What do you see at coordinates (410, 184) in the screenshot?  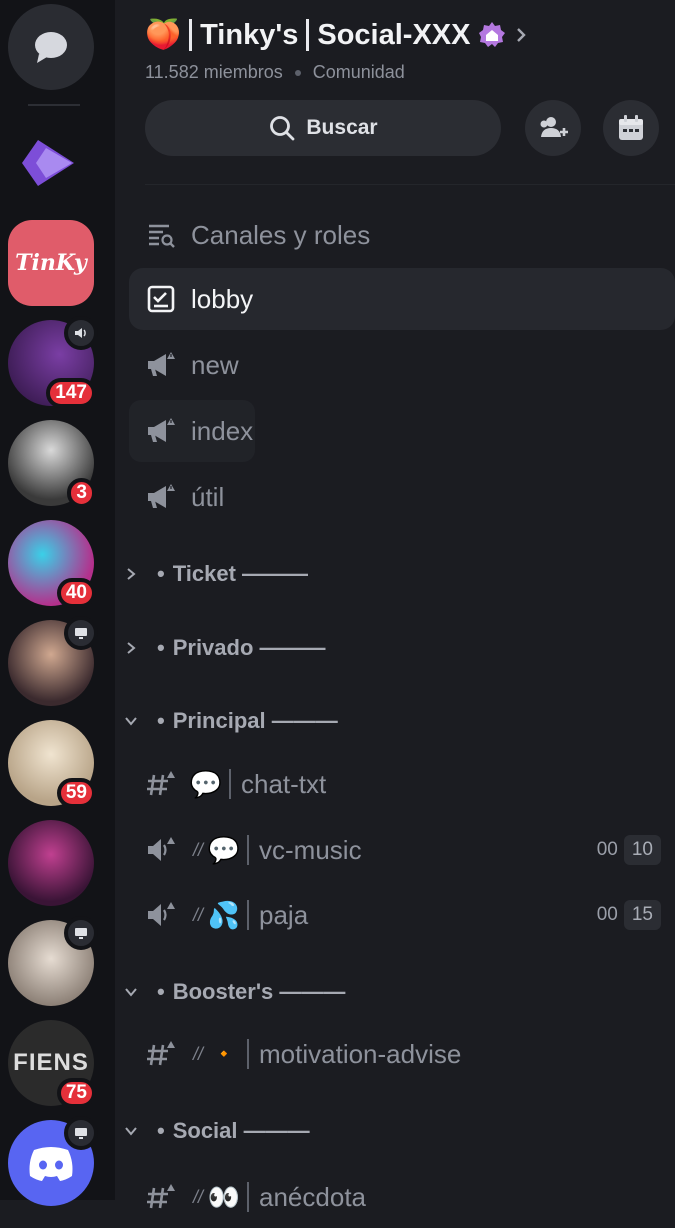 I see `header-divider` at bounding box center [410, 184].